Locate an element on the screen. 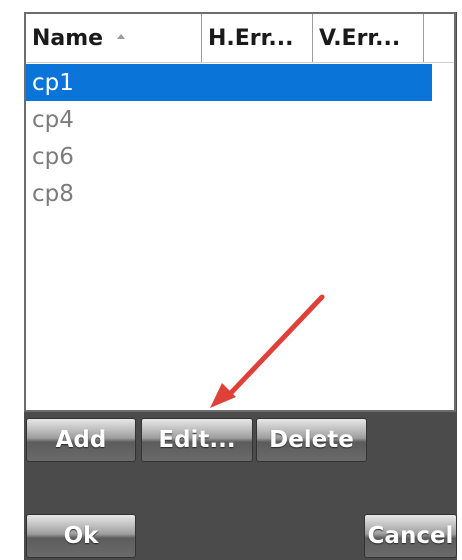 The width and height of the screenshot is (462, 560). sort-ascending-icon is located at coordinates (121, 36).